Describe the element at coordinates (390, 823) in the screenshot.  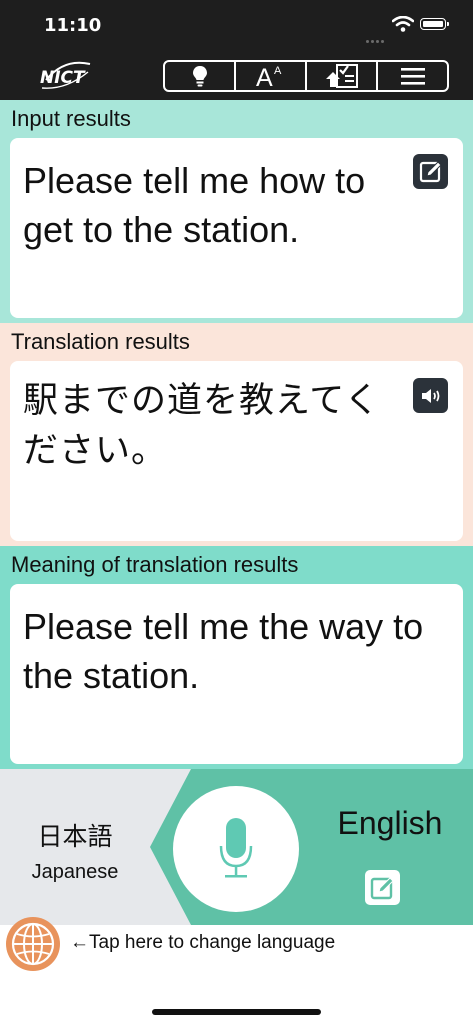
I see `target-language: English` at that location.